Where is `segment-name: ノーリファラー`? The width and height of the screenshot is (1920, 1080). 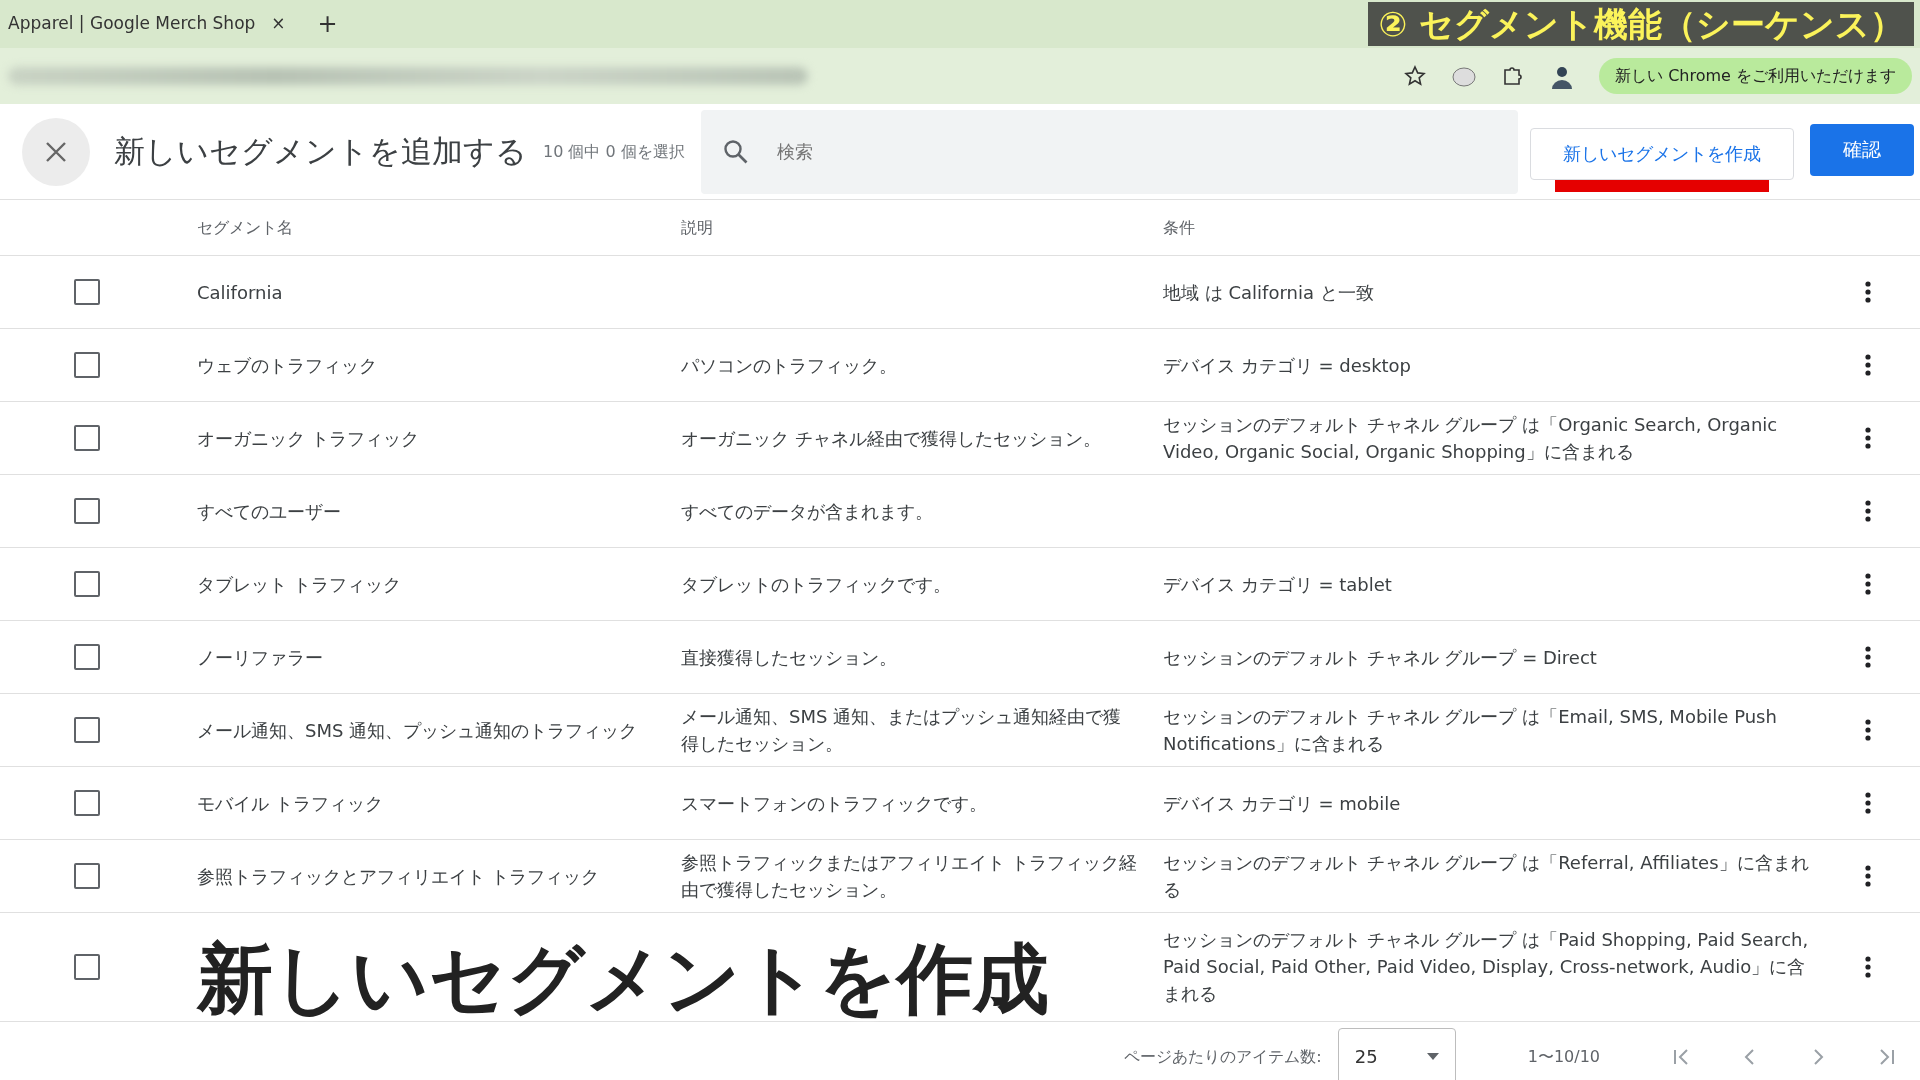 segment-name: ノーリファラー is located at coordinates (260, 657).